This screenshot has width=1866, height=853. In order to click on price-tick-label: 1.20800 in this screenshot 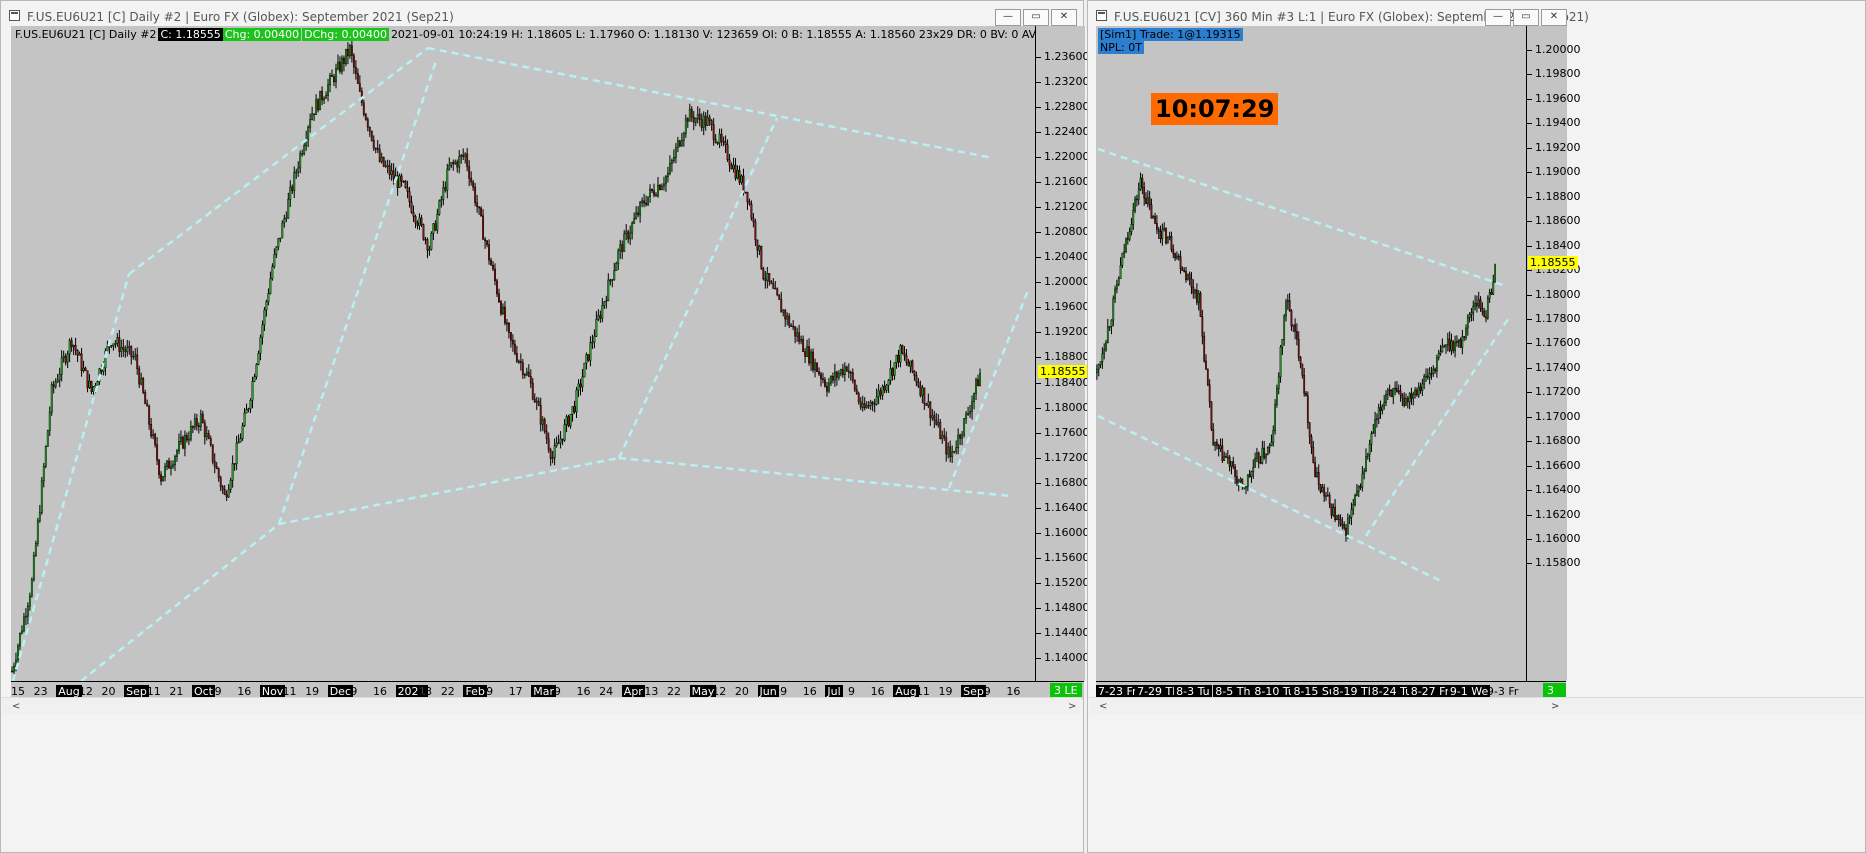, I will do `click(1063, 232)`.